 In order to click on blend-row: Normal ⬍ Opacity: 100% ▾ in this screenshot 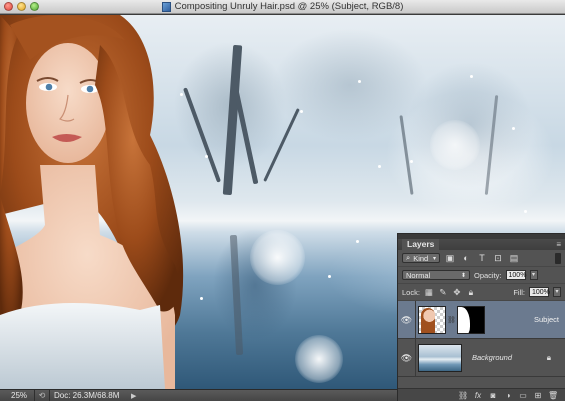, I will do `click(481, 275)`.